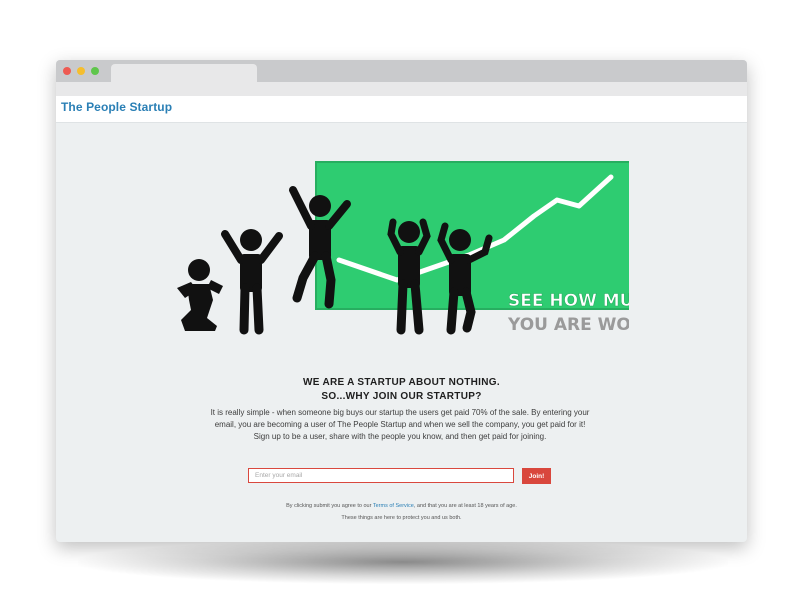 Image resolution: width=800 pixels, height=600 pixels. I want to click on browser-toolbar, so click(401, 89).